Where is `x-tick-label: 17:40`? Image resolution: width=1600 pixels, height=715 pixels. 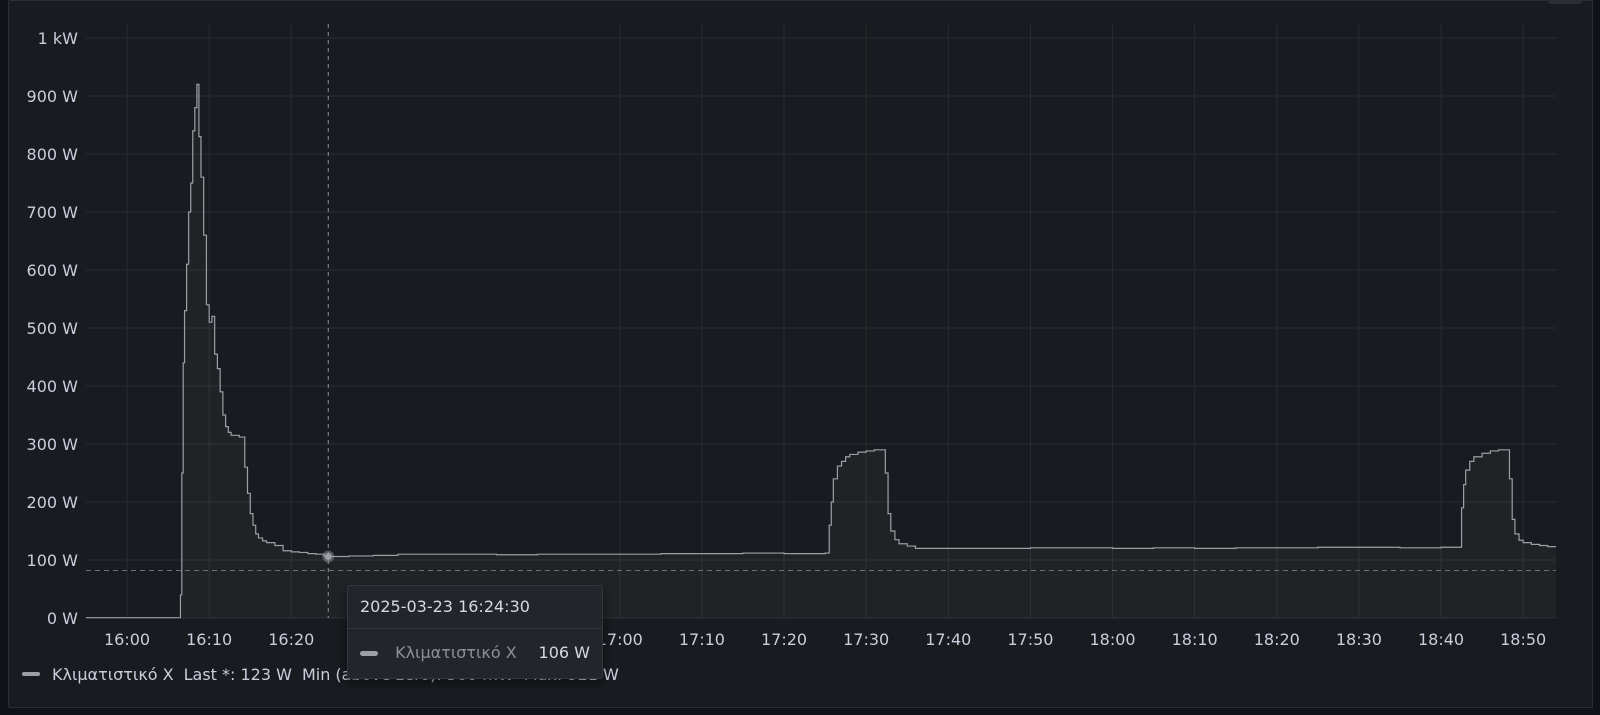
x-tick-label: 17:40 is located at coordinates (948, 639).